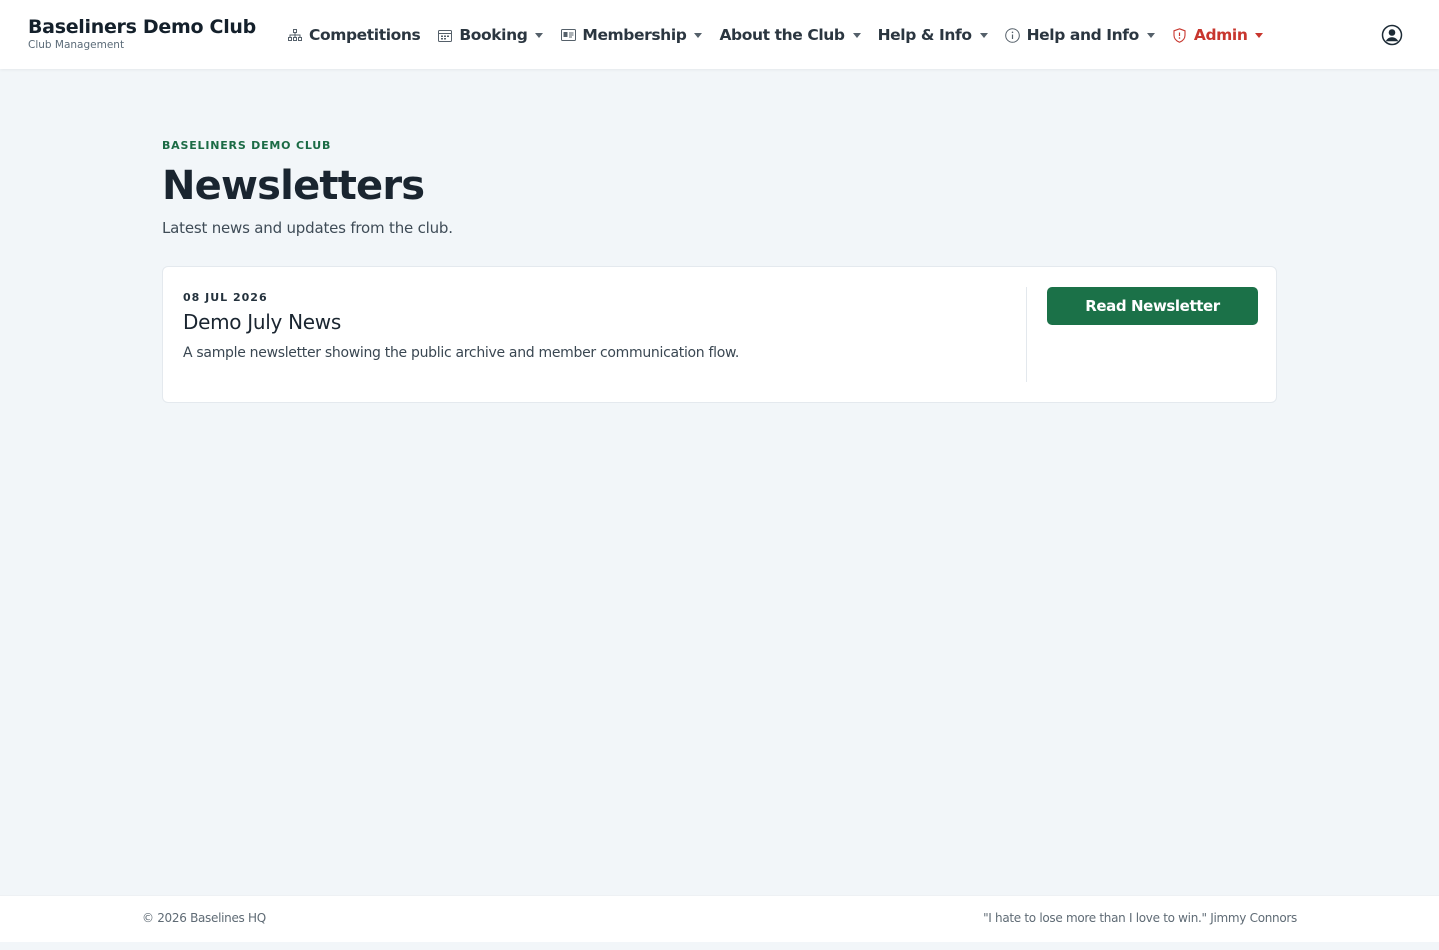 Image resolution: width=1439 pixels, height=950 pixels. What do you see at coordinates (307, 228) in the screenshot?
I see `page-subtitle: Latest news and updates from the club.` at bounding box center [307, 228].